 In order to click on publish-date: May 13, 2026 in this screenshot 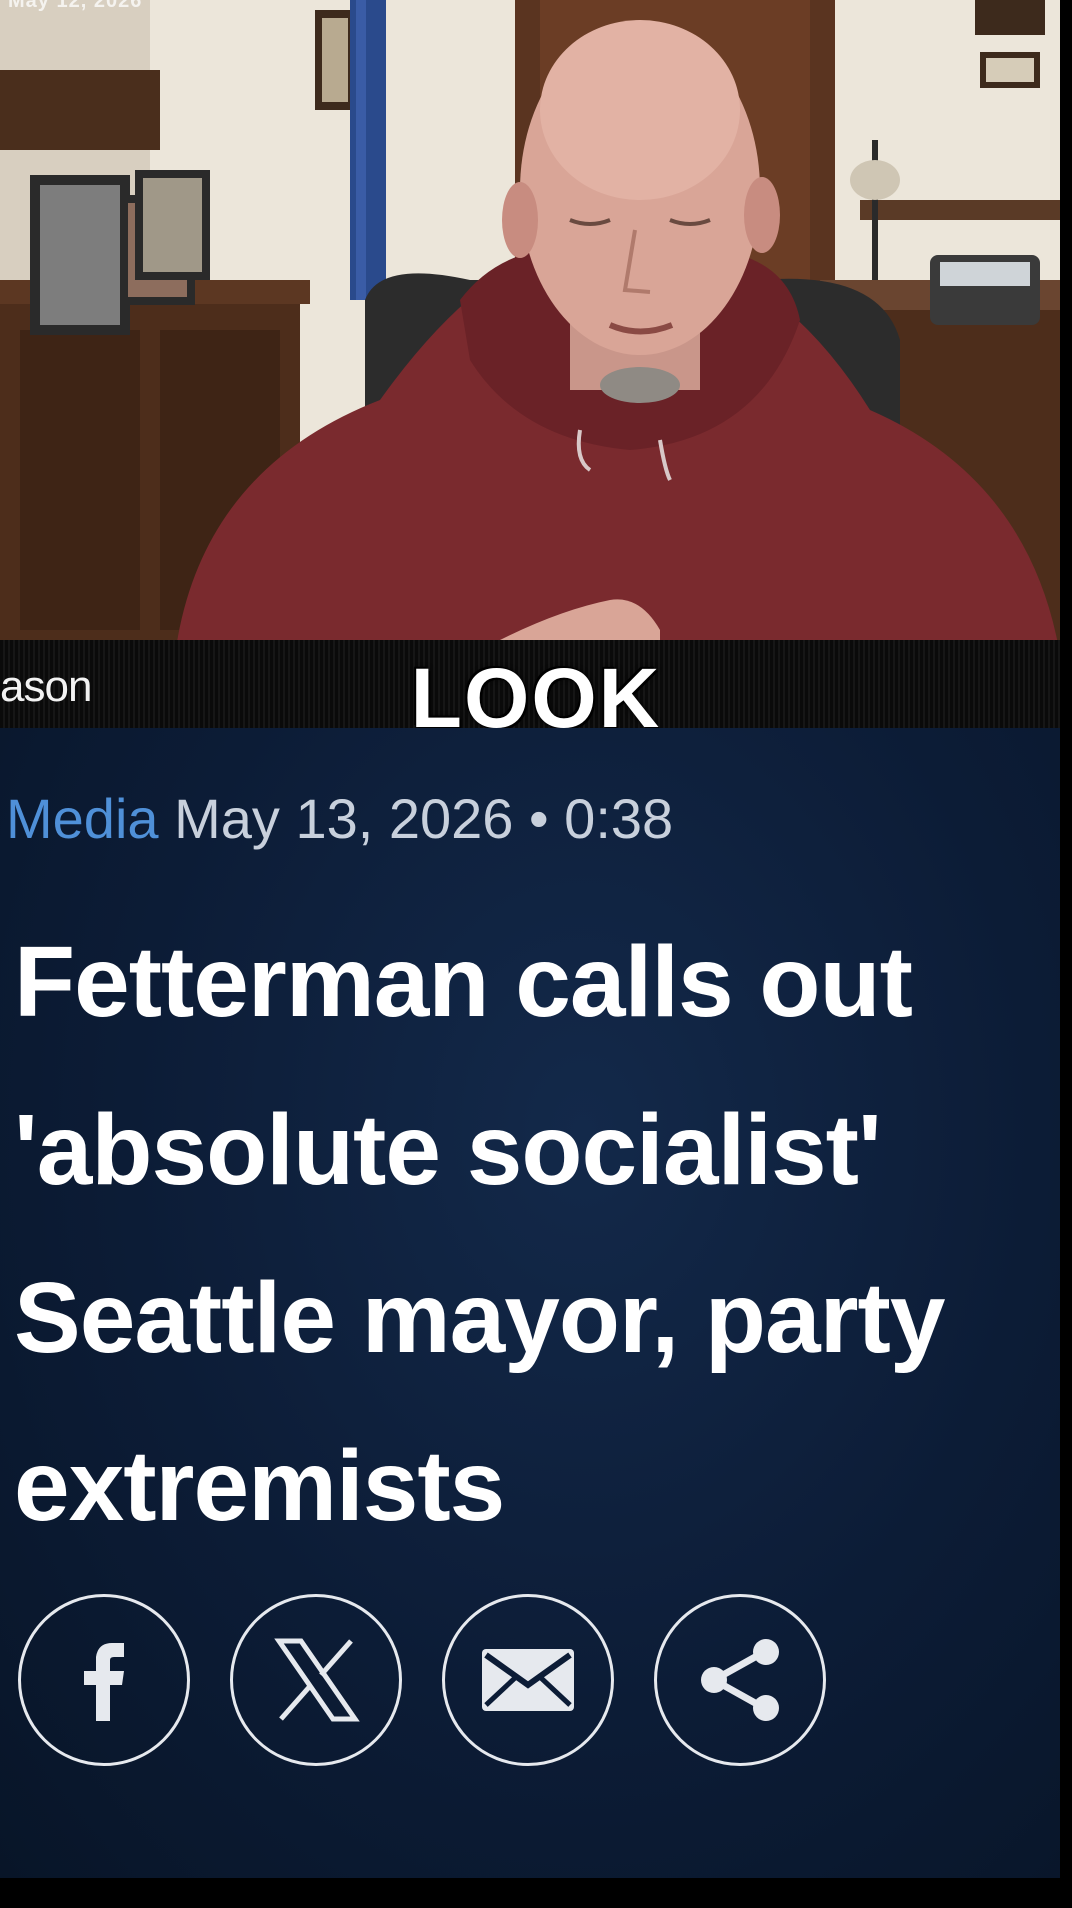, I will do `click(344, 818)`.